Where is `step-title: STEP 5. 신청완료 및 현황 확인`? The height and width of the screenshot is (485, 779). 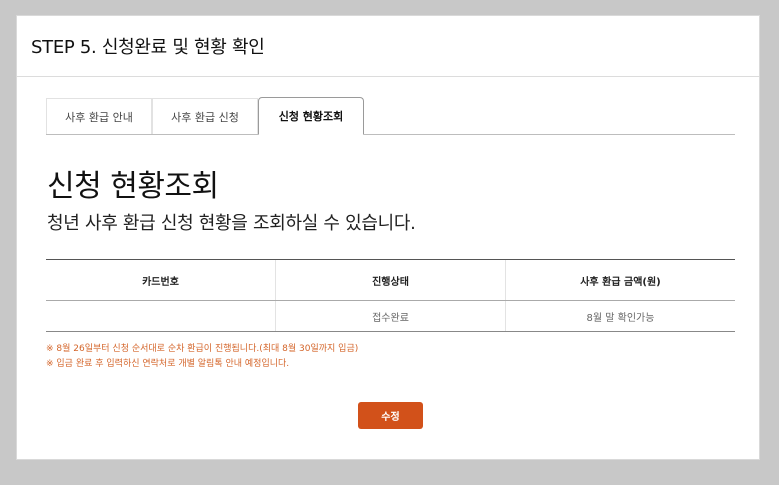
step-title: STEP 5. 신청완료 및 현황 확인 is located at coordinates (148, 47).